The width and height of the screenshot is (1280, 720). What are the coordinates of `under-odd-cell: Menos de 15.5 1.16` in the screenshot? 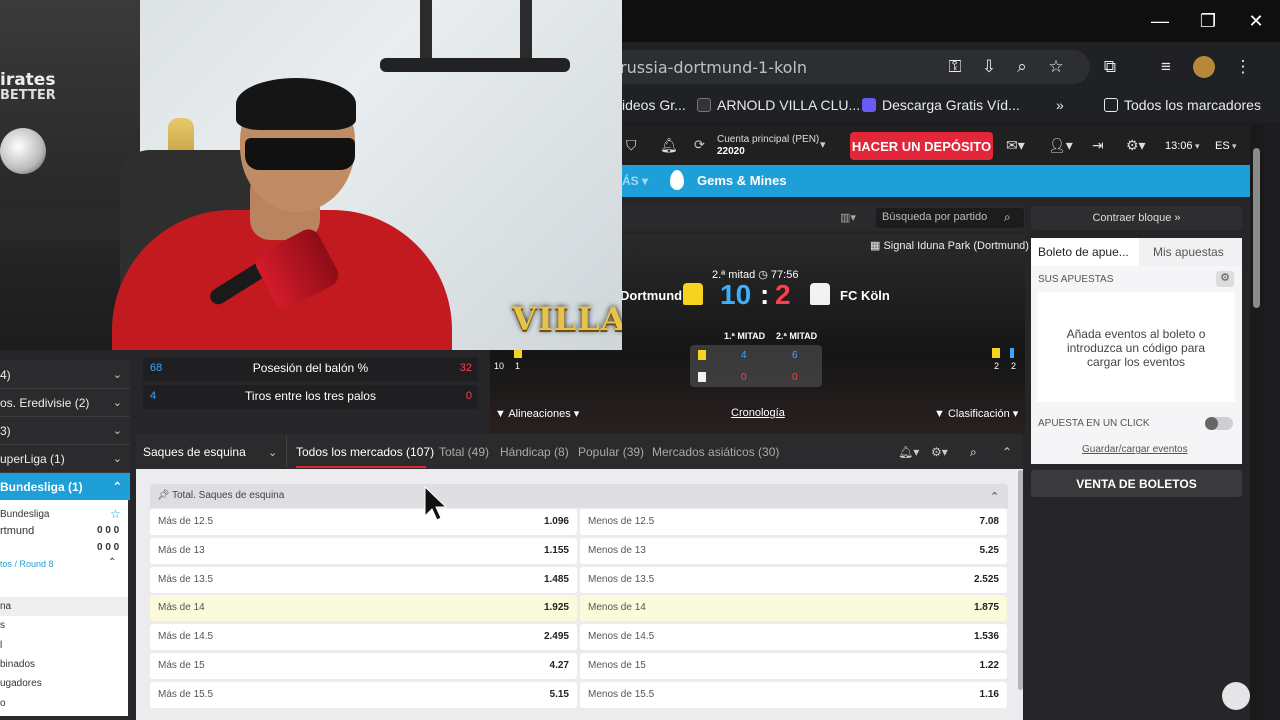 It's located at (793, 694).